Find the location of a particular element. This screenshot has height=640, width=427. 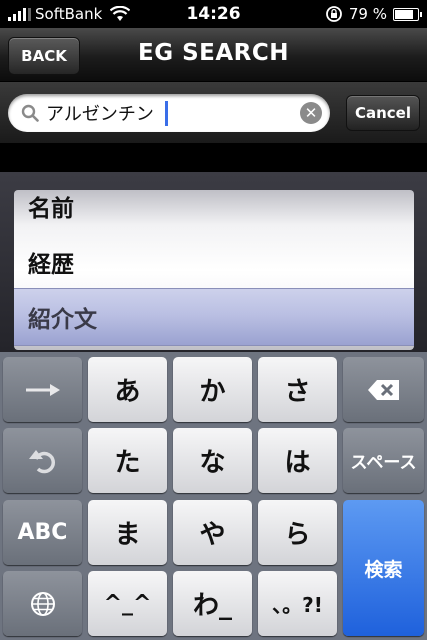

space-key: スペース is located at coordinates (383, 460).